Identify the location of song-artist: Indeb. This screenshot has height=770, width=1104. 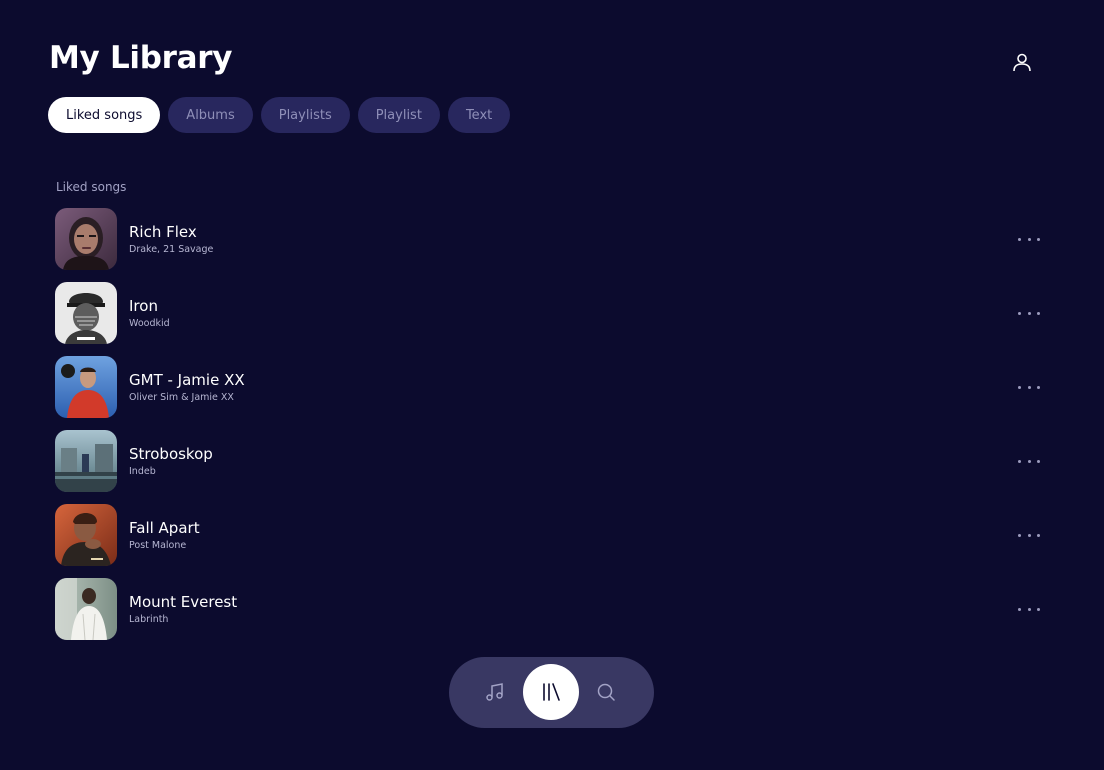
(142, 471).